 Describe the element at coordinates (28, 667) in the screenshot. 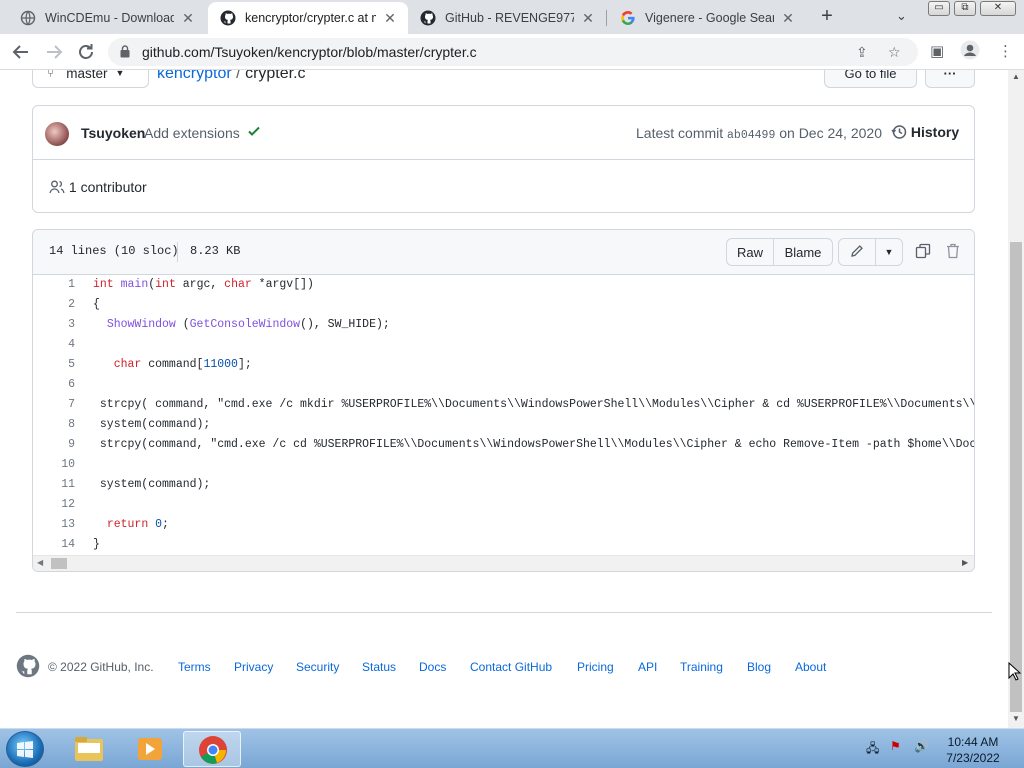

I see `github-logo-icon` at that location.